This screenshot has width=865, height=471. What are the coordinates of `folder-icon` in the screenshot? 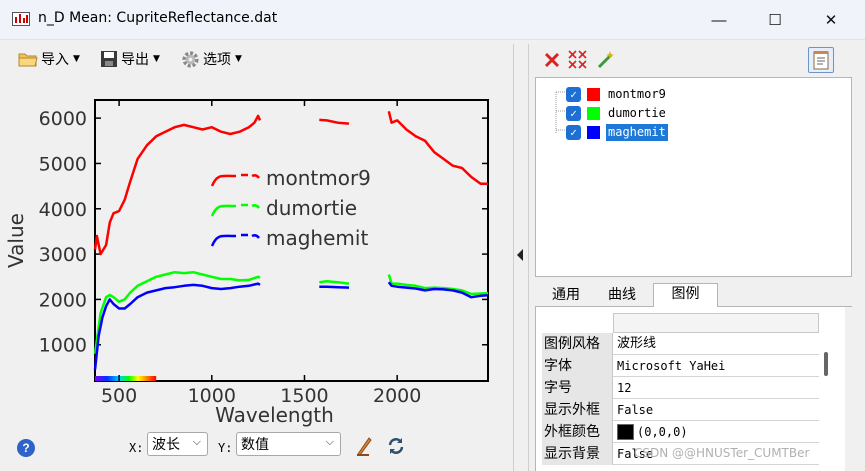 It's located at (28, 60).